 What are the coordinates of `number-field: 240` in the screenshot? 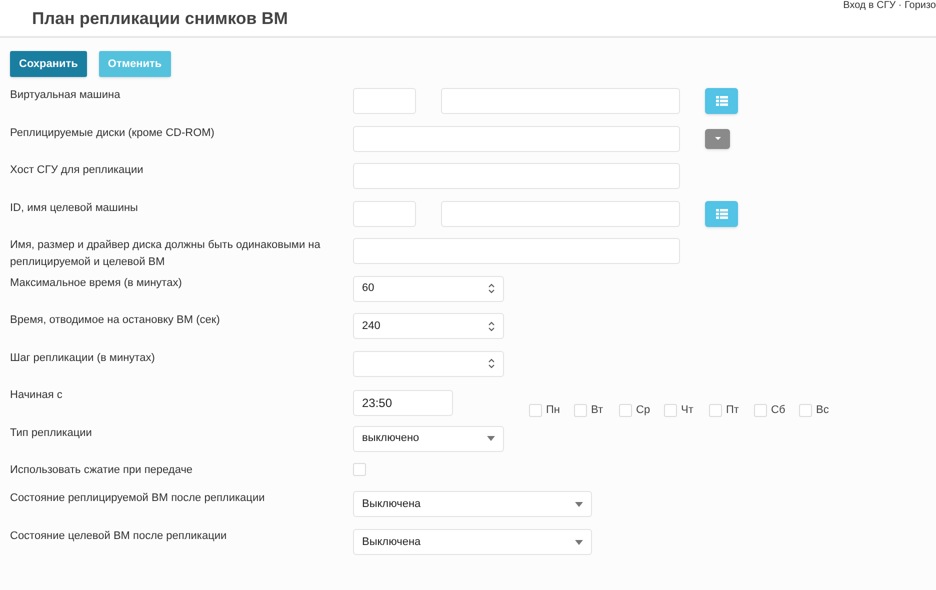 It's located at (428, 326).